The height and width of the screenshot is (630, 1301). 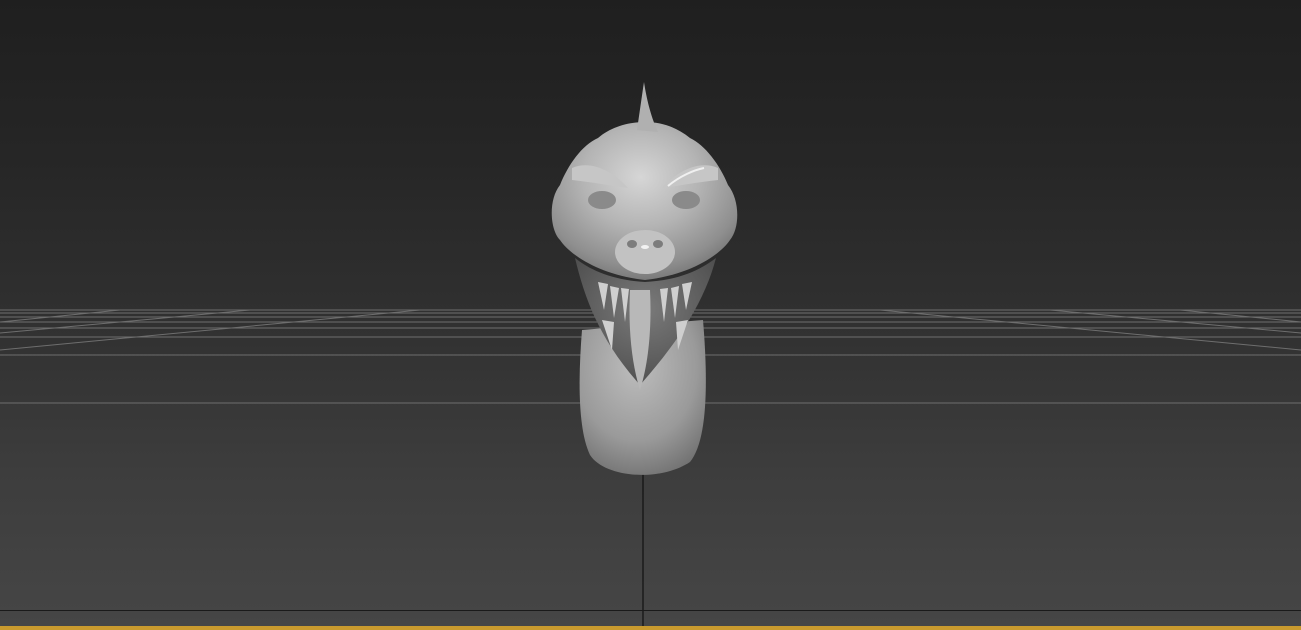 What do you see at coordinates (644, 278) in the screenshot?
I see `creature-head-model` at bounding box center [644, 278].